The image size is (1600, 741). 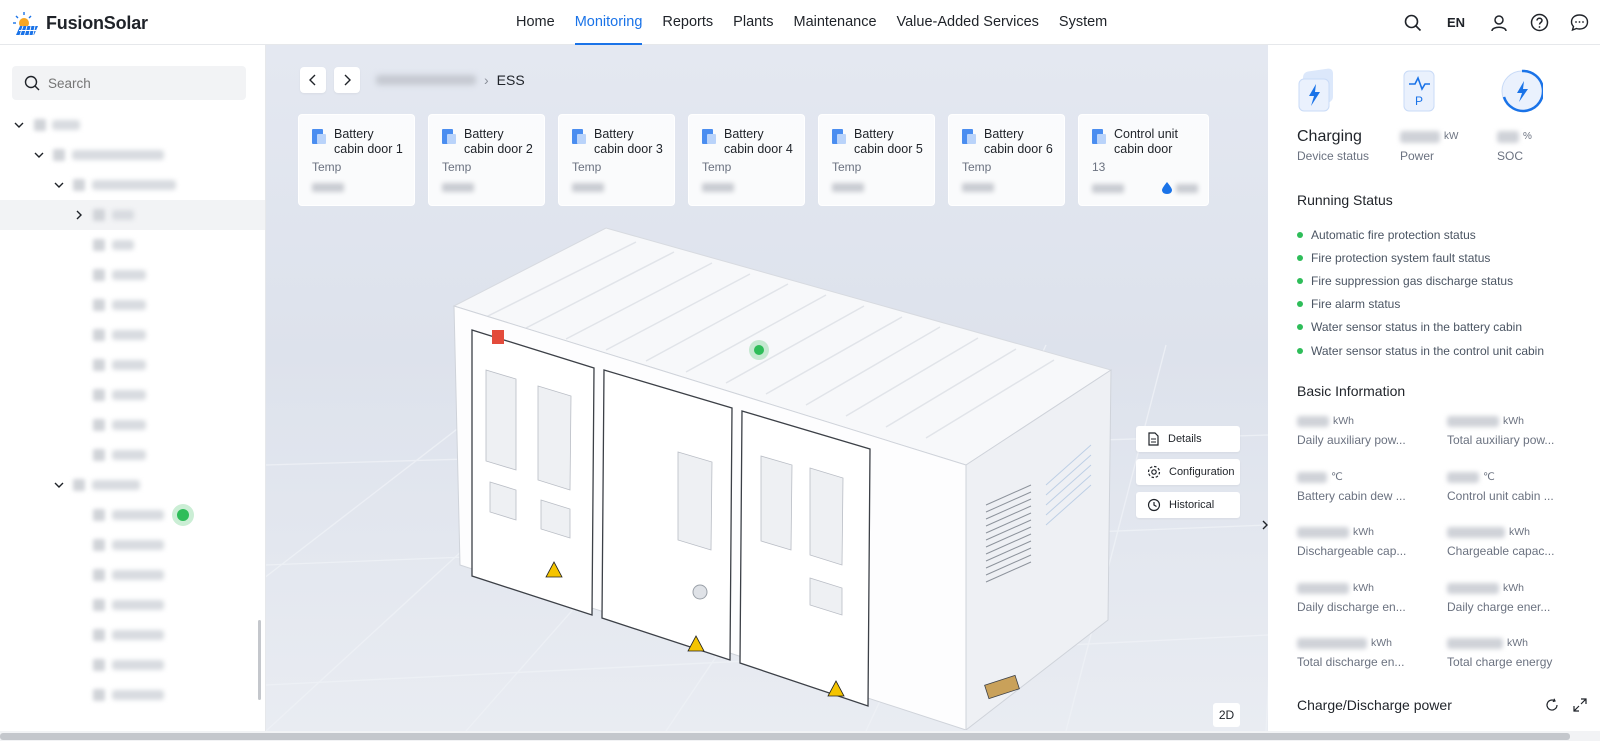 I want to click on status-label: Automatic fire protection status, so click(x=1393, y=234).